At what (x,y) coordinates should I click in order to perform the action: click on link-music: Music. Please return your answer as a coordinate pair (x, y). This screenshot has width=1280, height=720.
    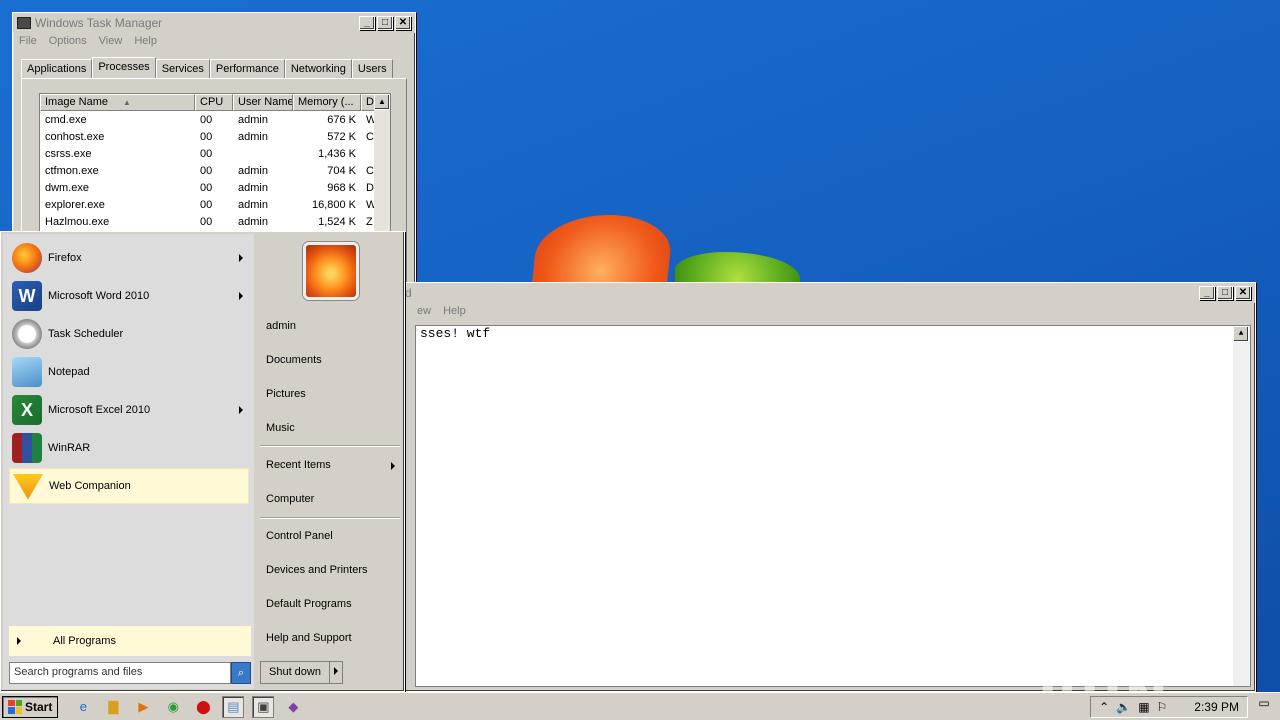
    Looking at the image, I should click on (333, 428).